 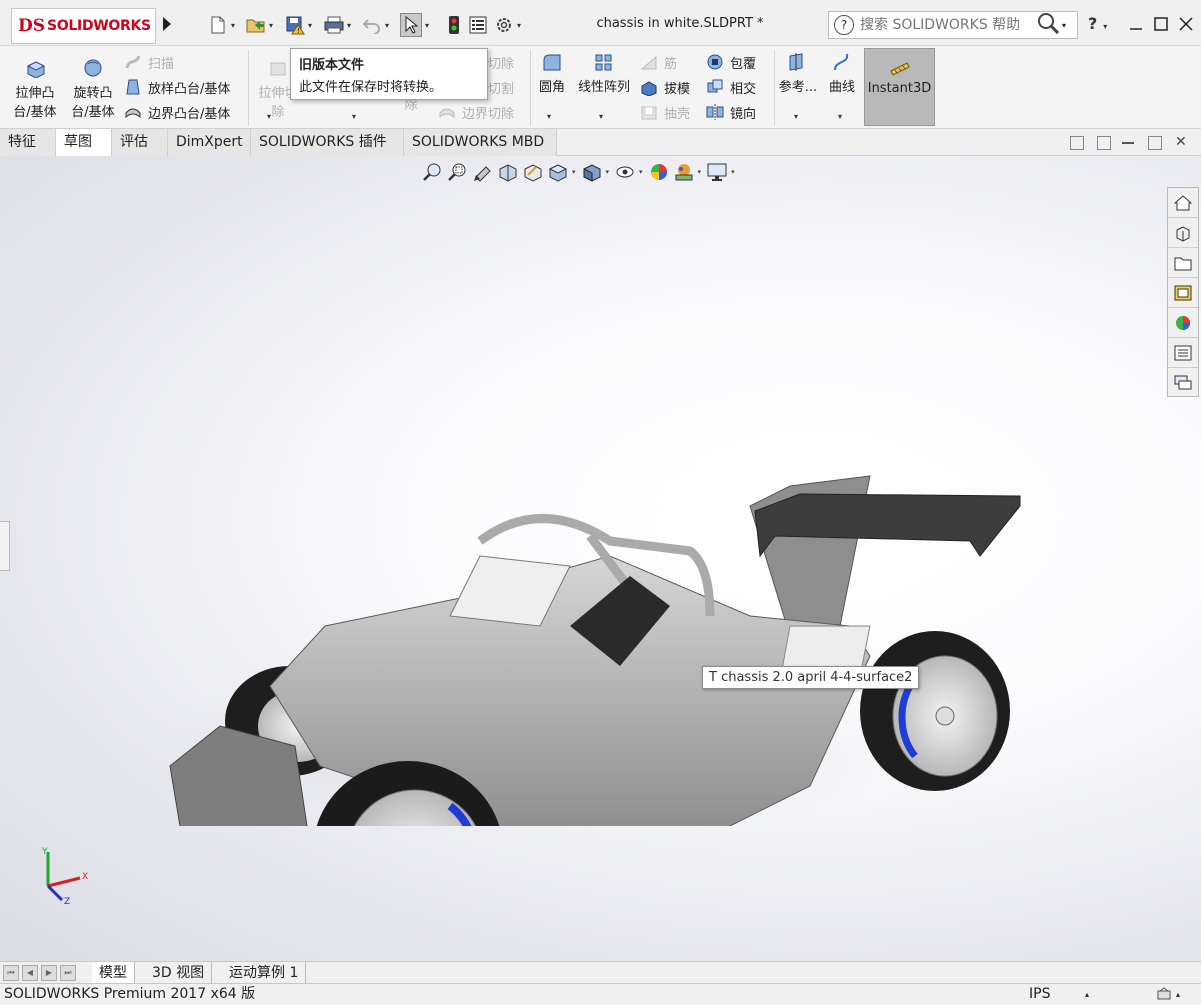 What do you see at coordinates (377, 25) in the screenshot?
I see `undo-button: ▾` at bounding box center [377, 25].